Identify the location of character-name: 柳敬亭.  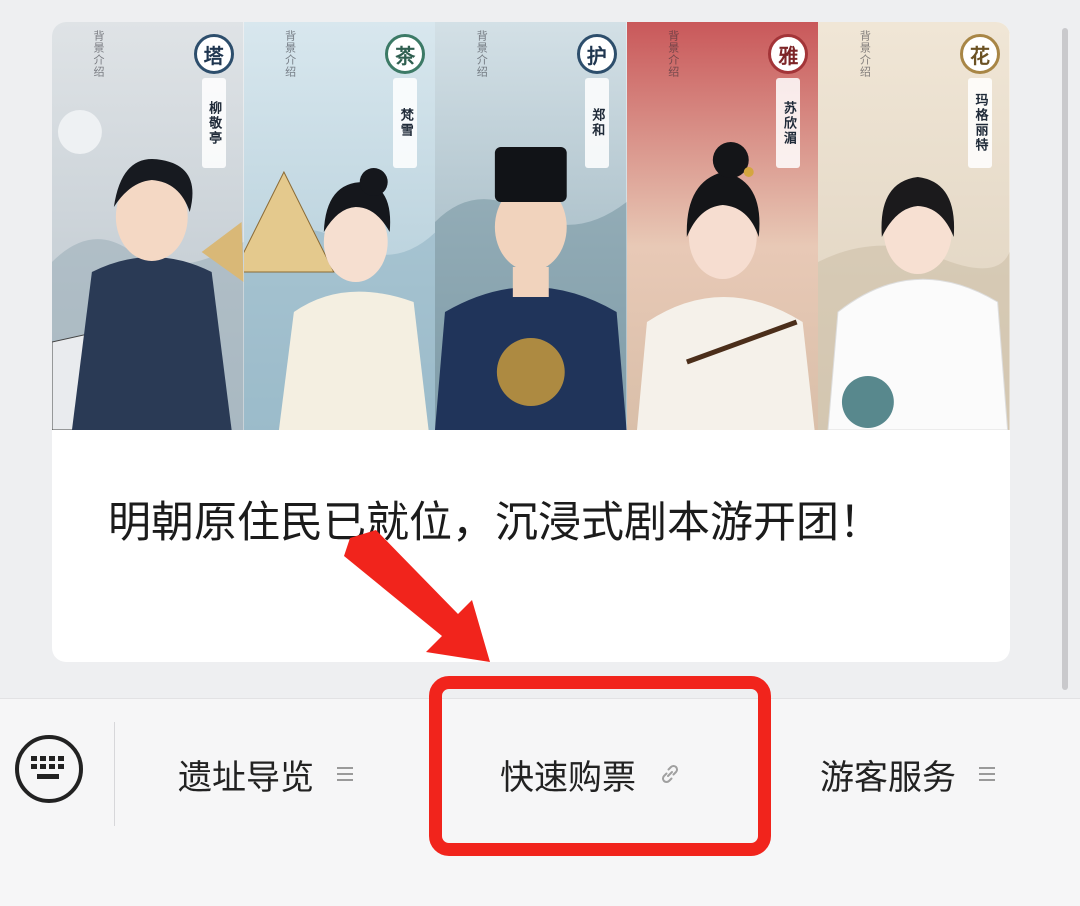
(213, 123).